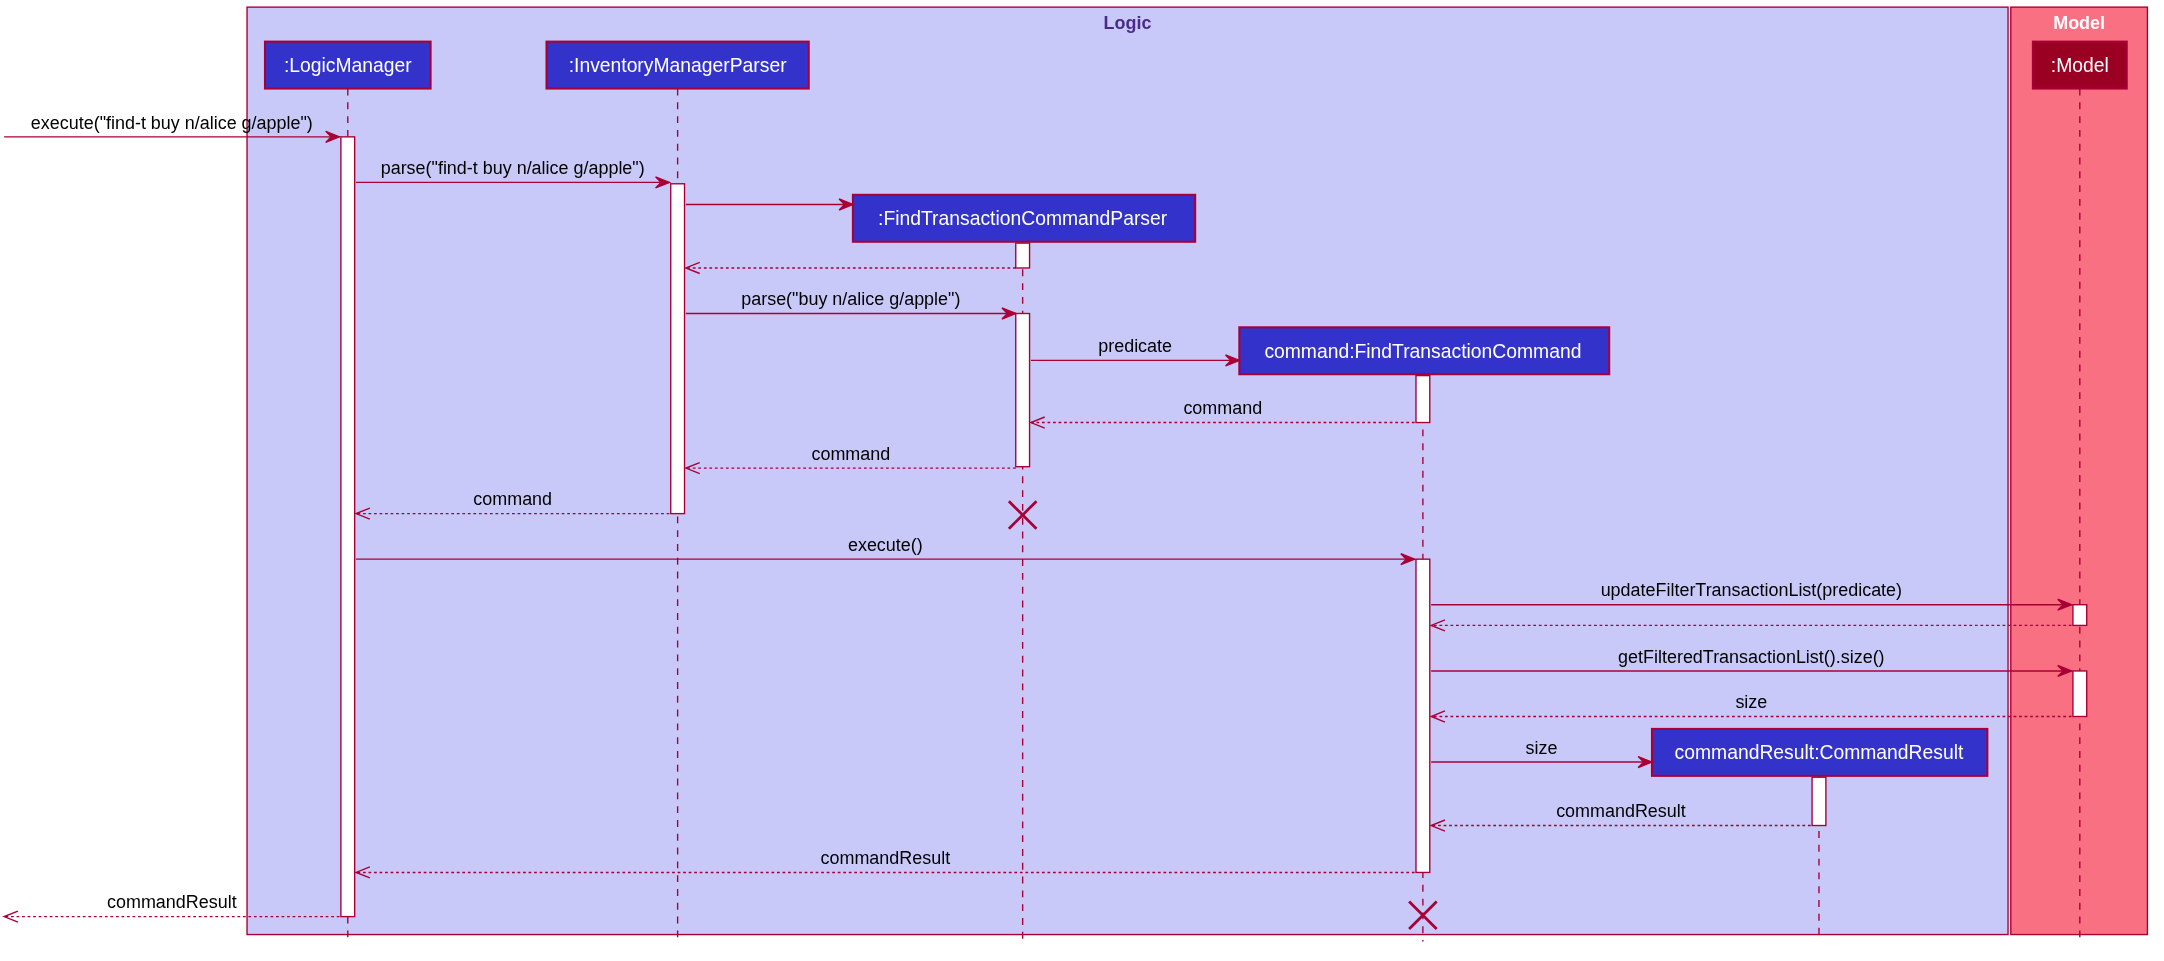  Describe the element at coordinates (2079, 65) in the screenshot. I see `participant-box: :Model` at that location.